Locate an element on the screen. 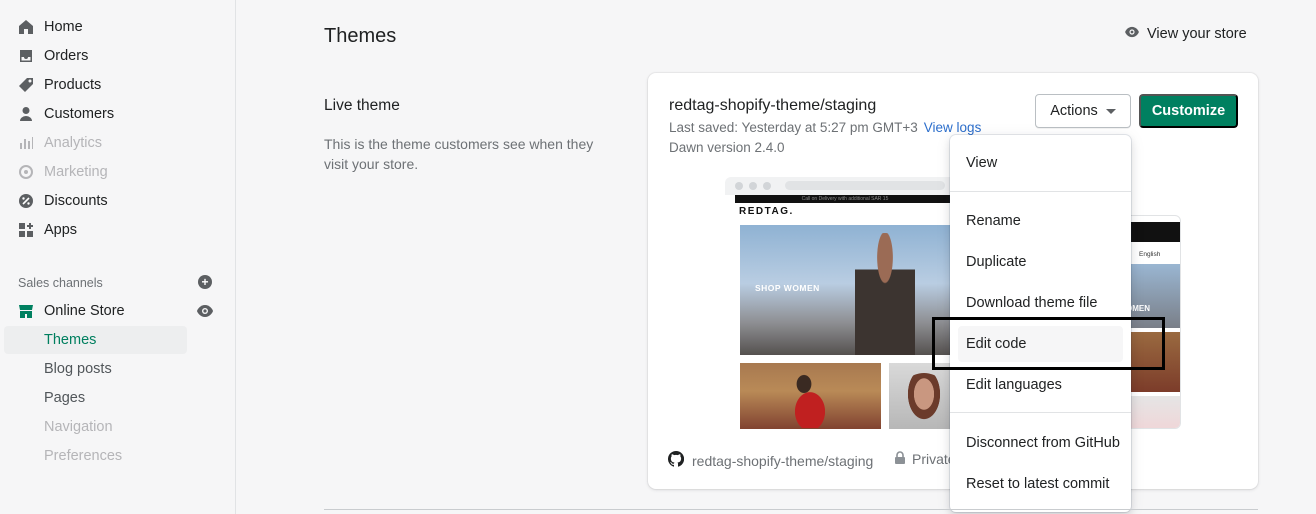 This screenshot has width=1316, height=514. sidebar-item-label: Orders is located at coordinates (66, 56).